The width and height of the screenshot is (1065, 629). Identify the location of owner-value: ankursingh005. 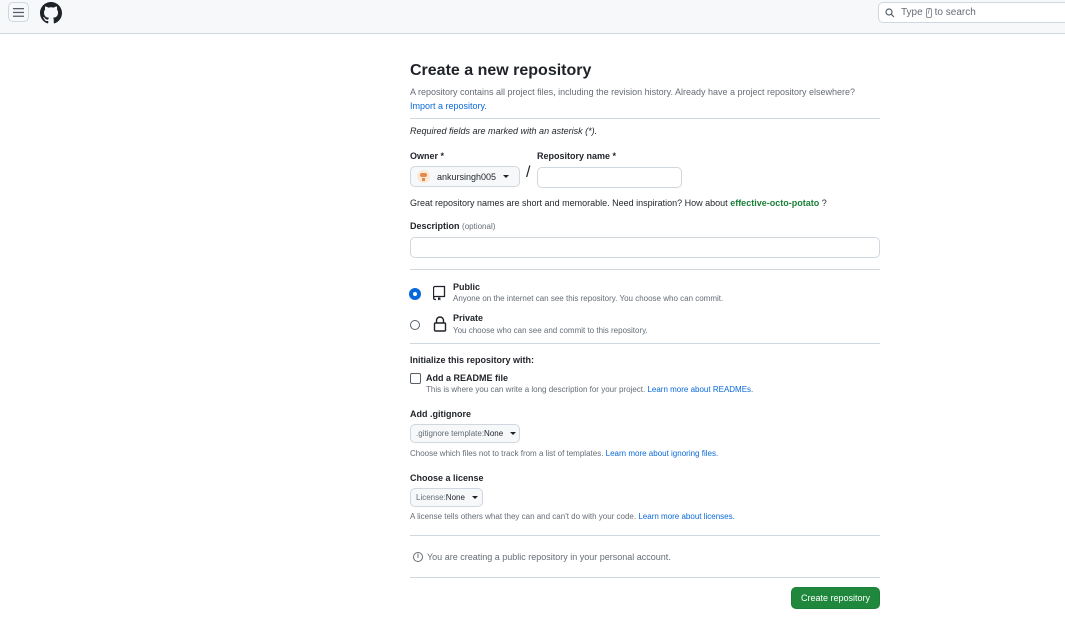
(467, 176).